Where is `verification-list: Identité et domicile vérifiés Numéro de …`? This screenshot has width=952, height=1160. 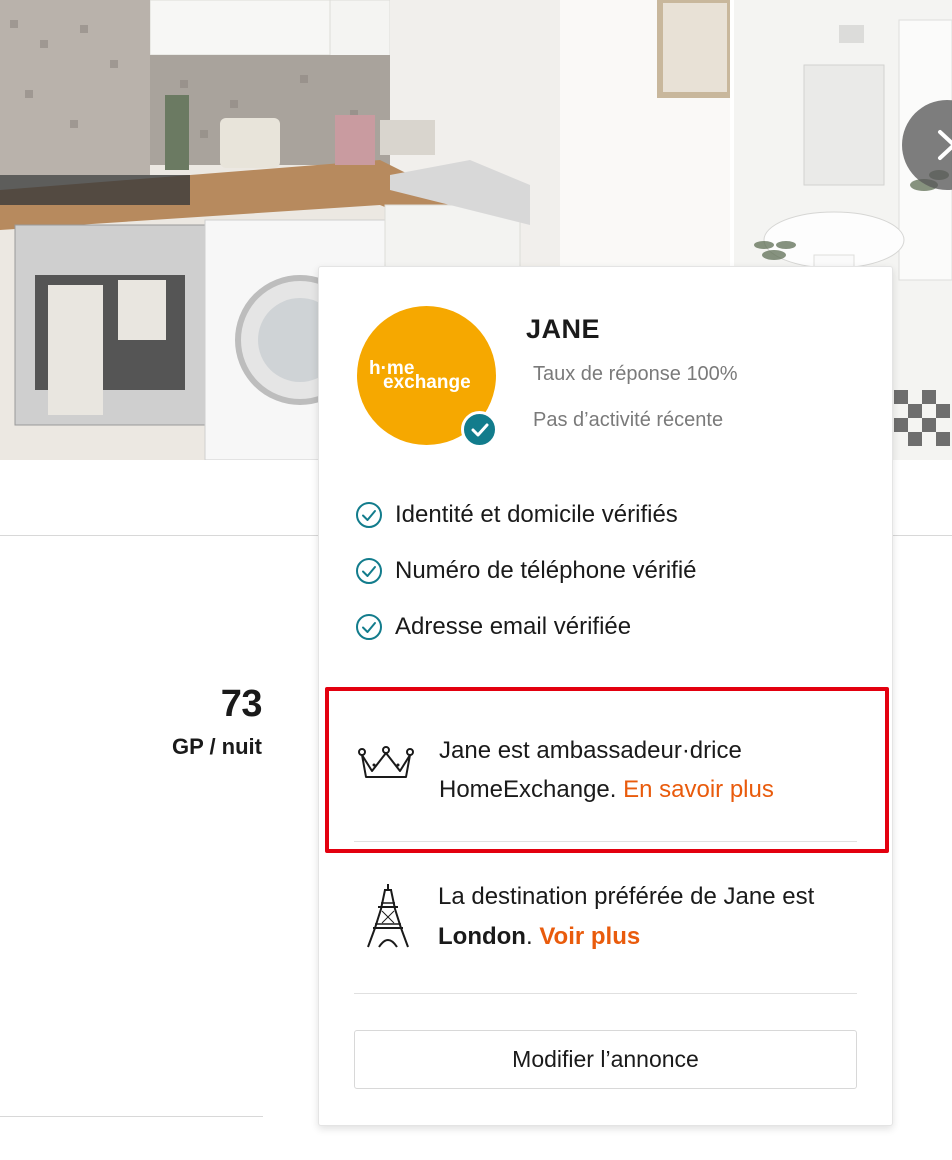
verification-list: Identité et domicile vérifiés Numéro de … is located at coordinates (526, 571).